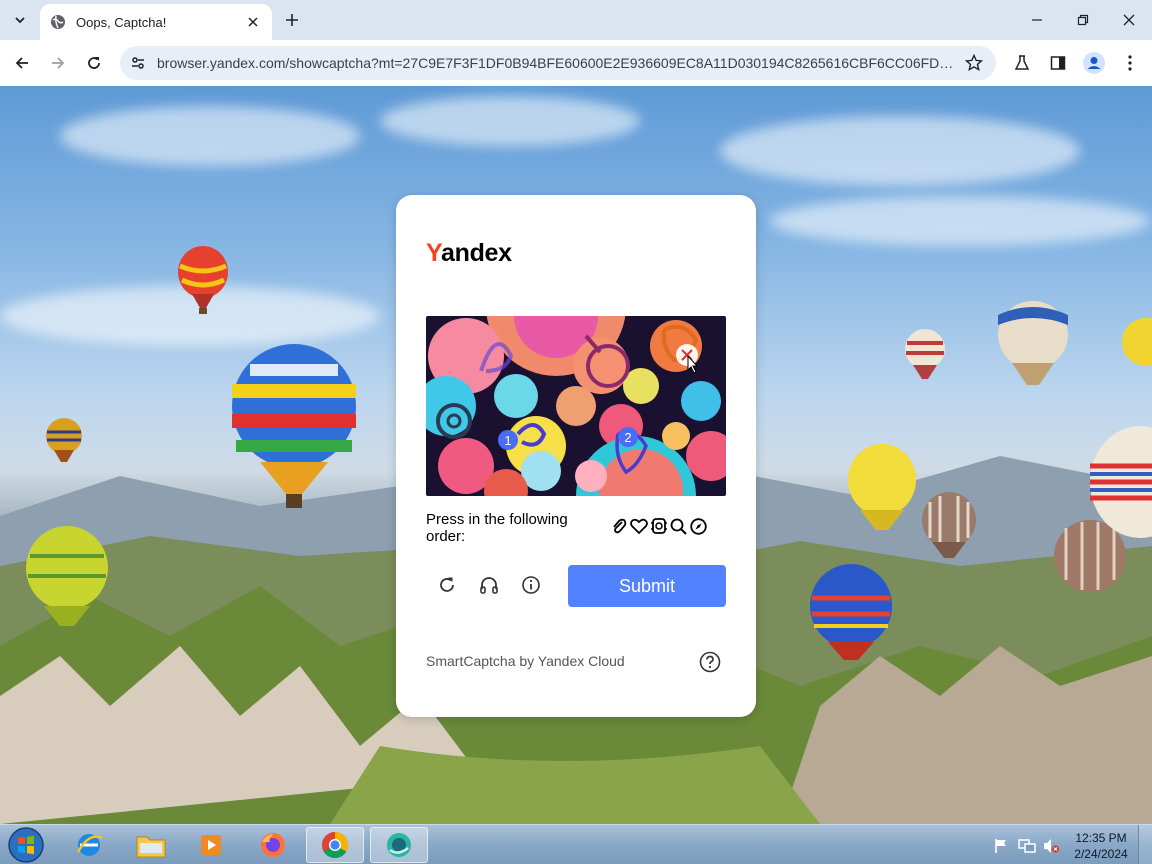 This screenshot has width=1152, height=864. I want to click on info-icon, so click(531, 585).